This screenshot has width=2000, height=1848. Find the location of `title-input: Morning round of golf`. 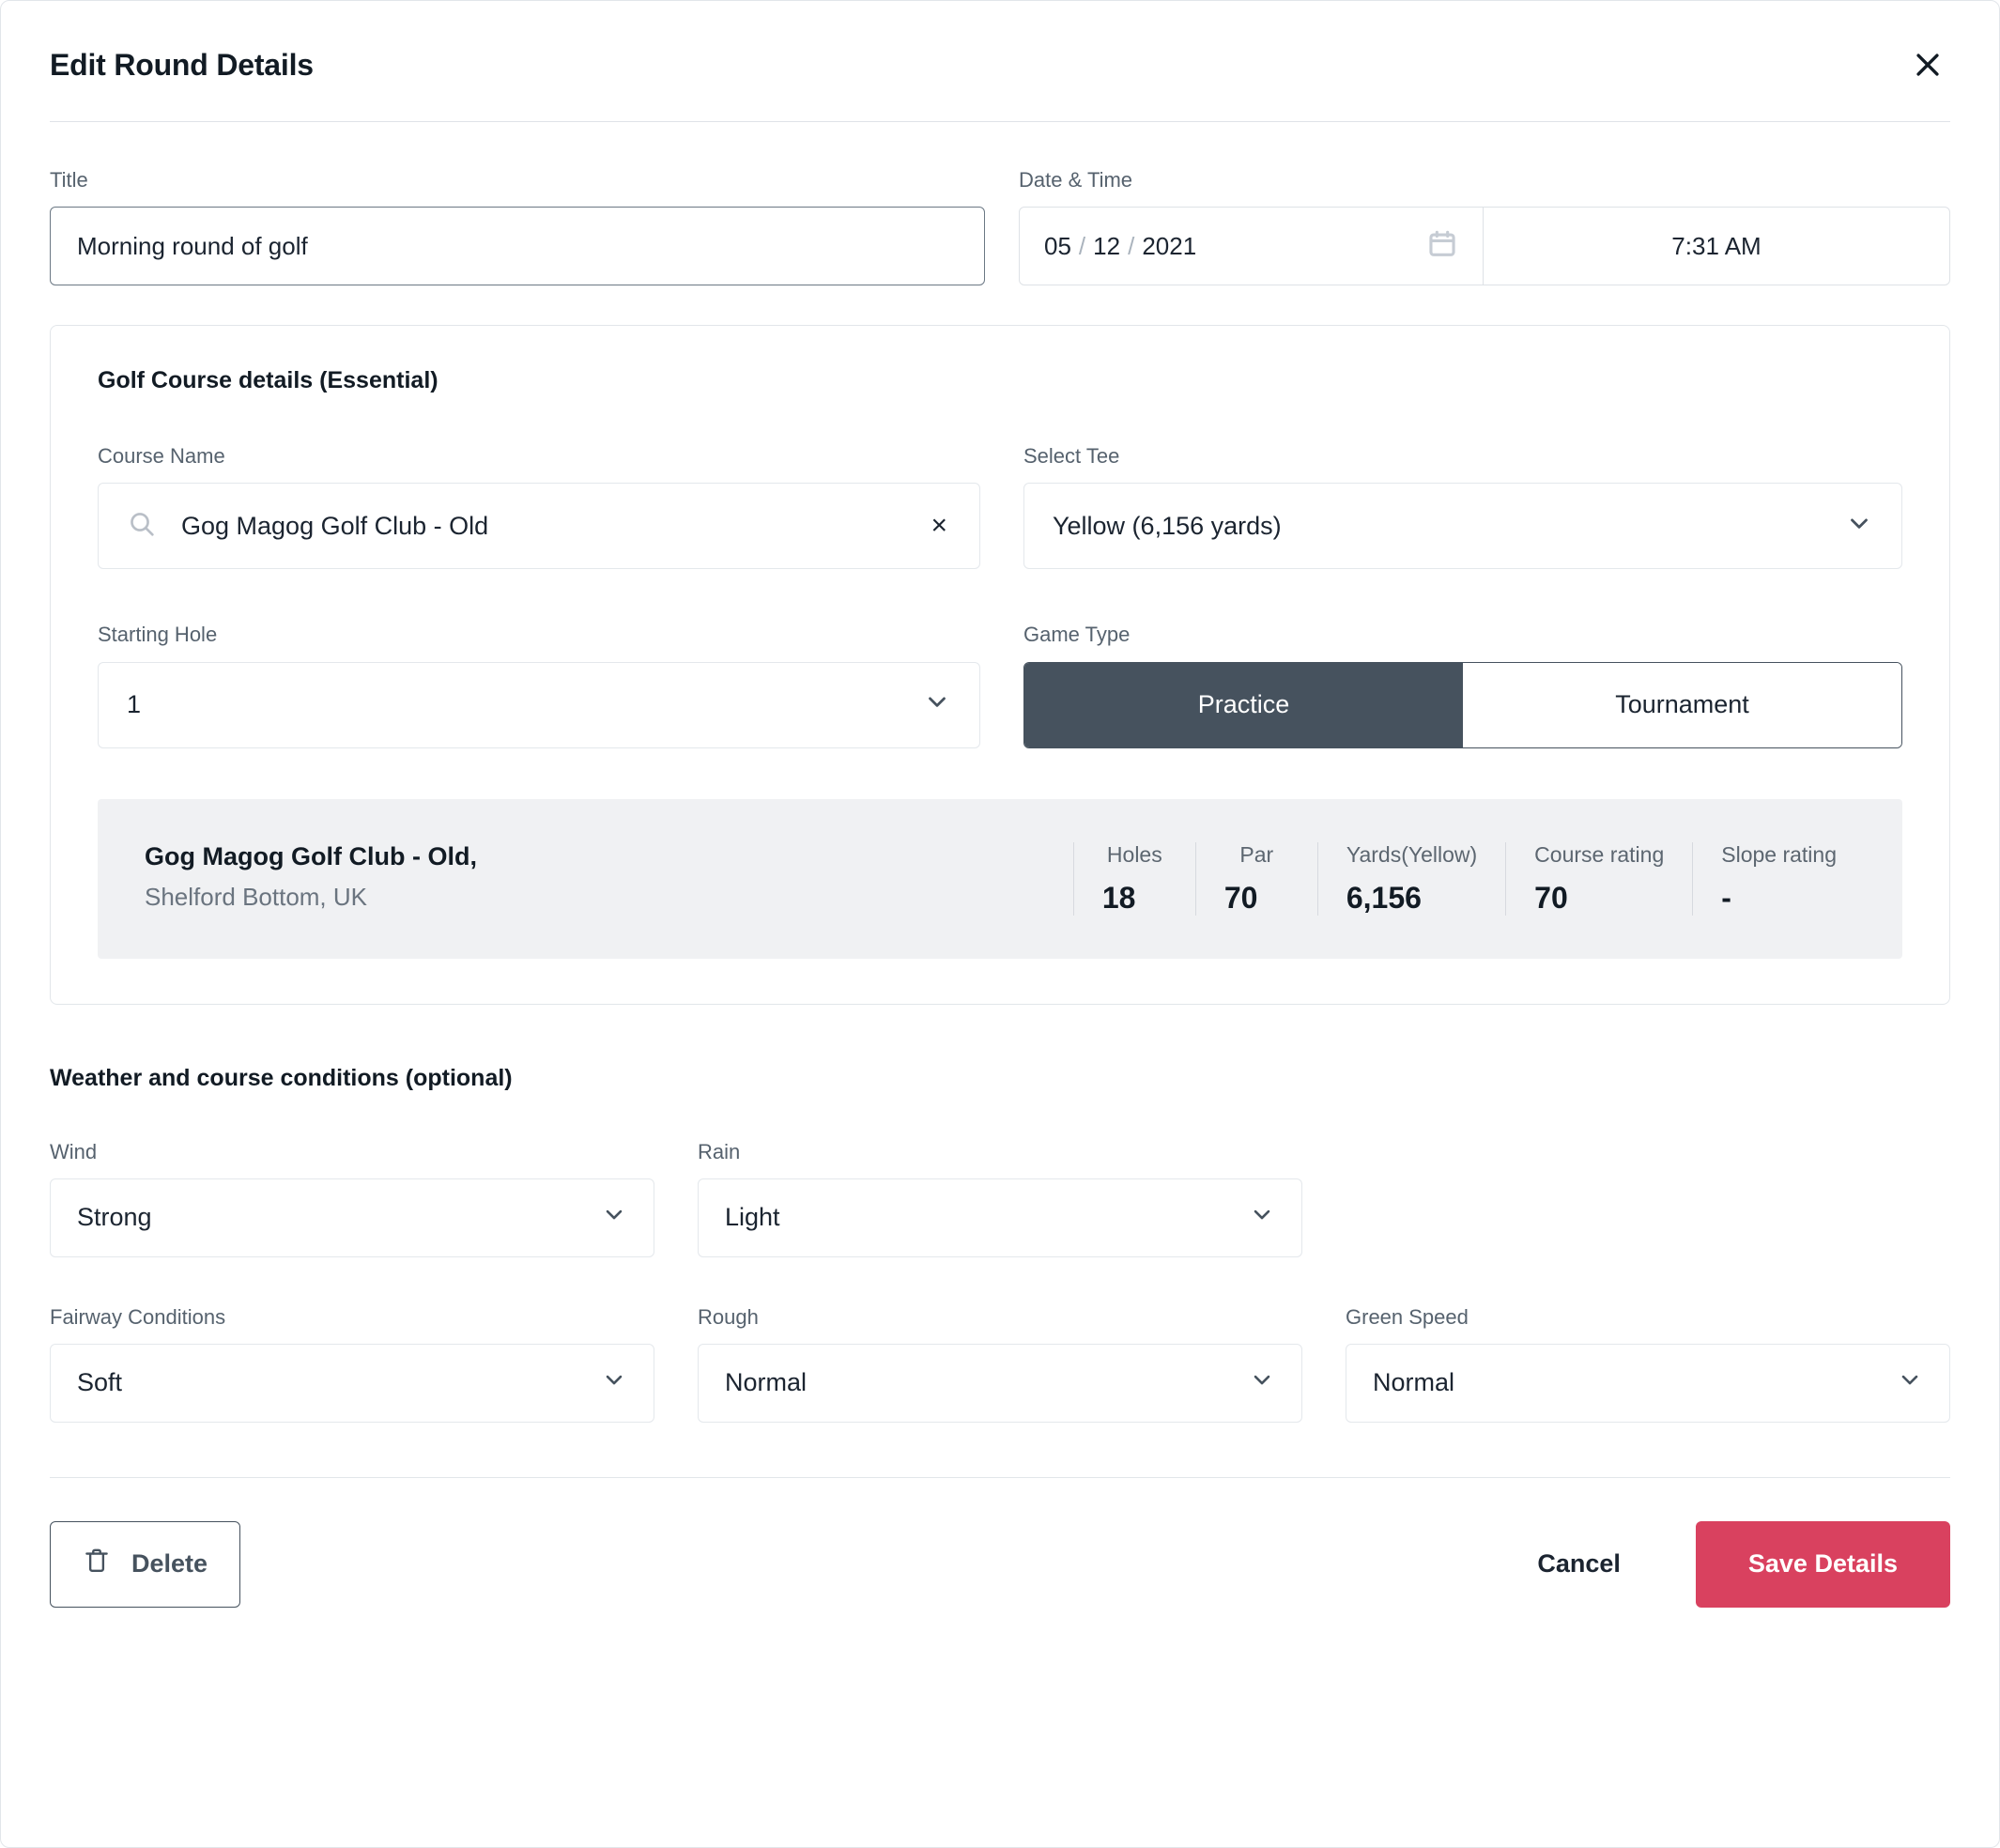

title-input: Morning round of golf is located at coordinates (517, 246).